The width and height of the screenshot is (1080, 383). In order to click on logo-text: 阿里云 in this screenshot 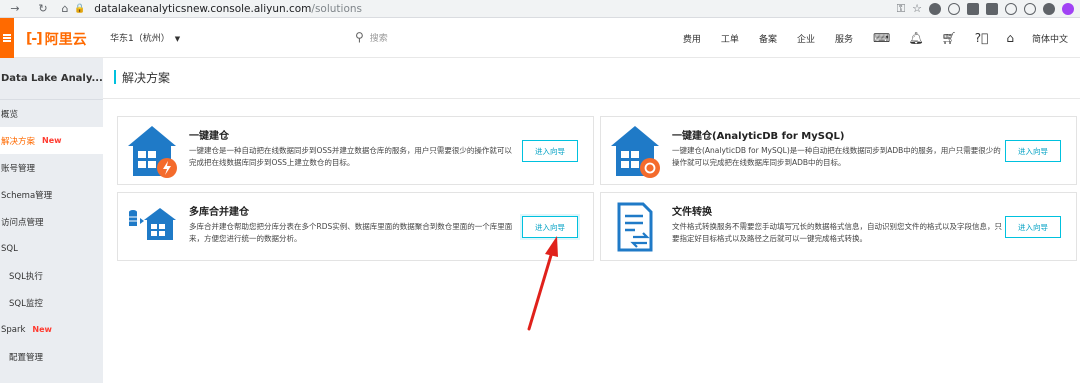, I will do `click(65, 40)`.